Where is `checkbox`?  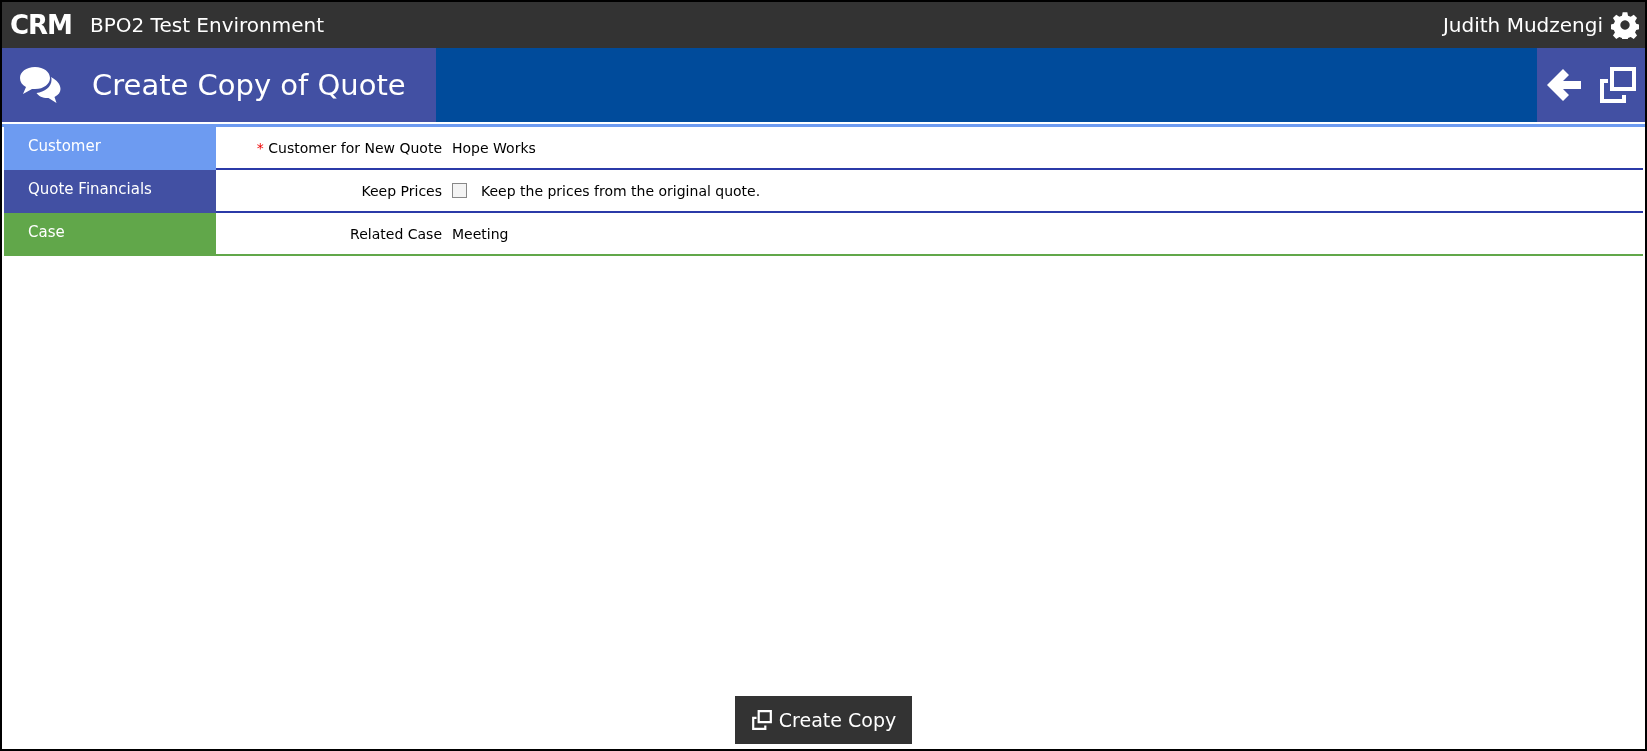 checkbox is located at coordinates (459, 190).